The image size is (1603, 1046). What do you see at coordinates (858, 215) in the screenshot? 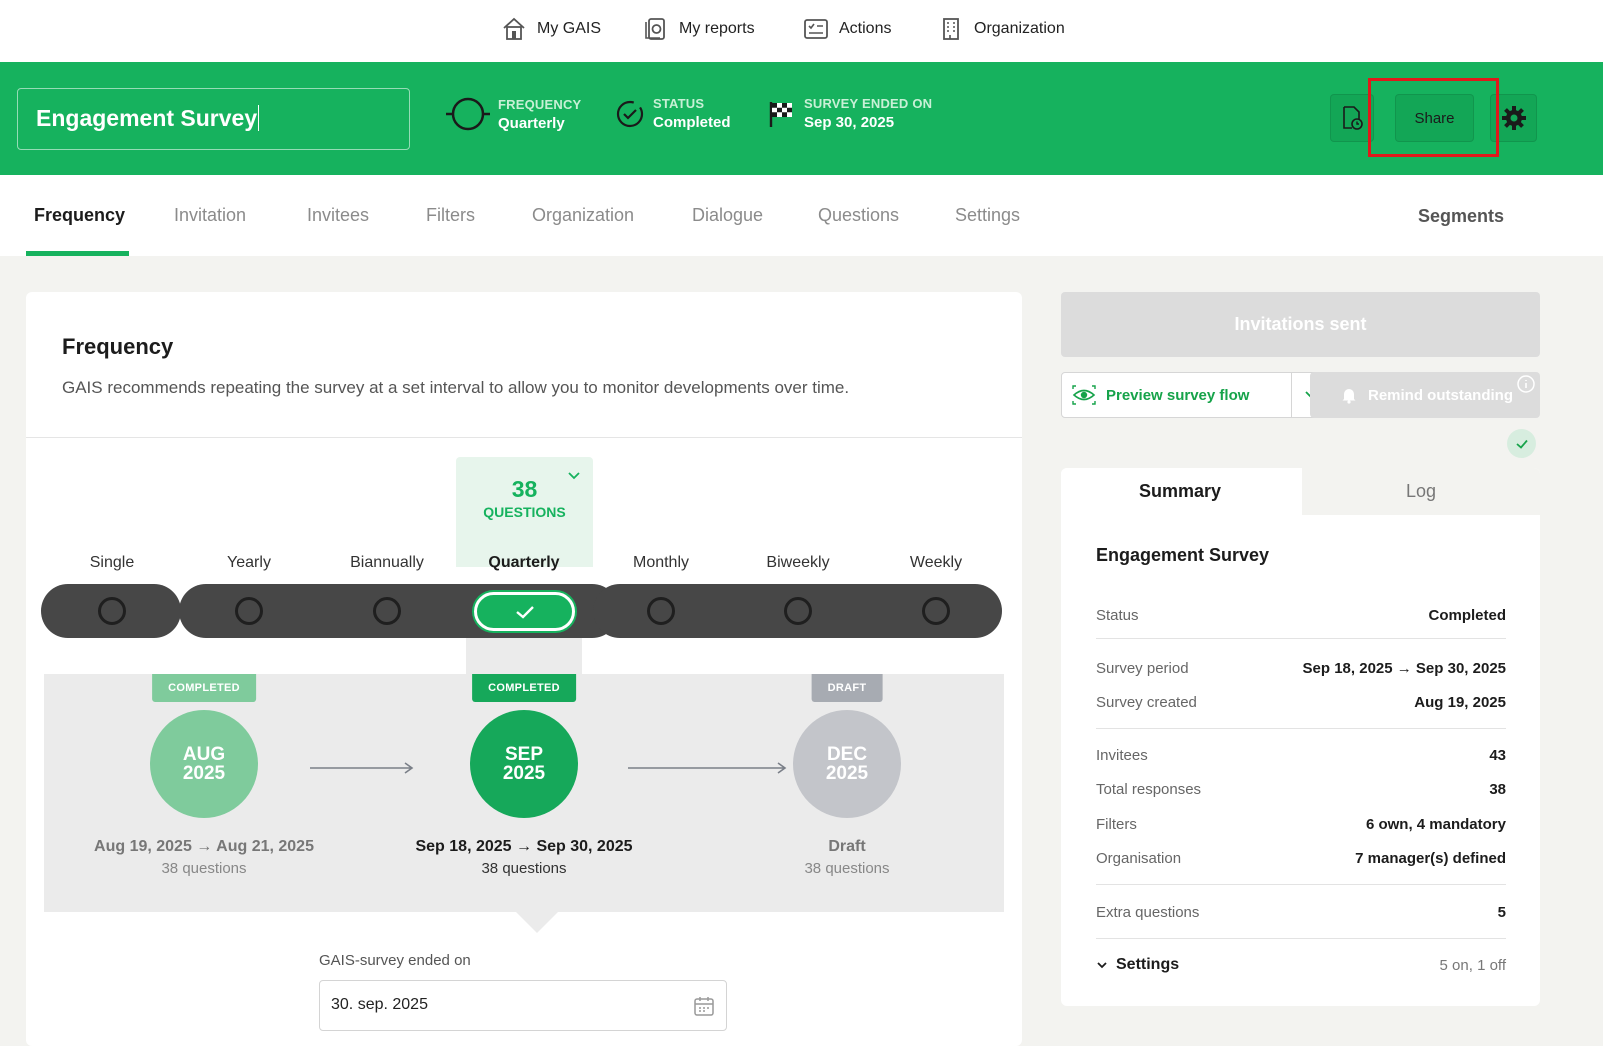
I see `tab-questions: Questions` at bounding box center [858, 215].